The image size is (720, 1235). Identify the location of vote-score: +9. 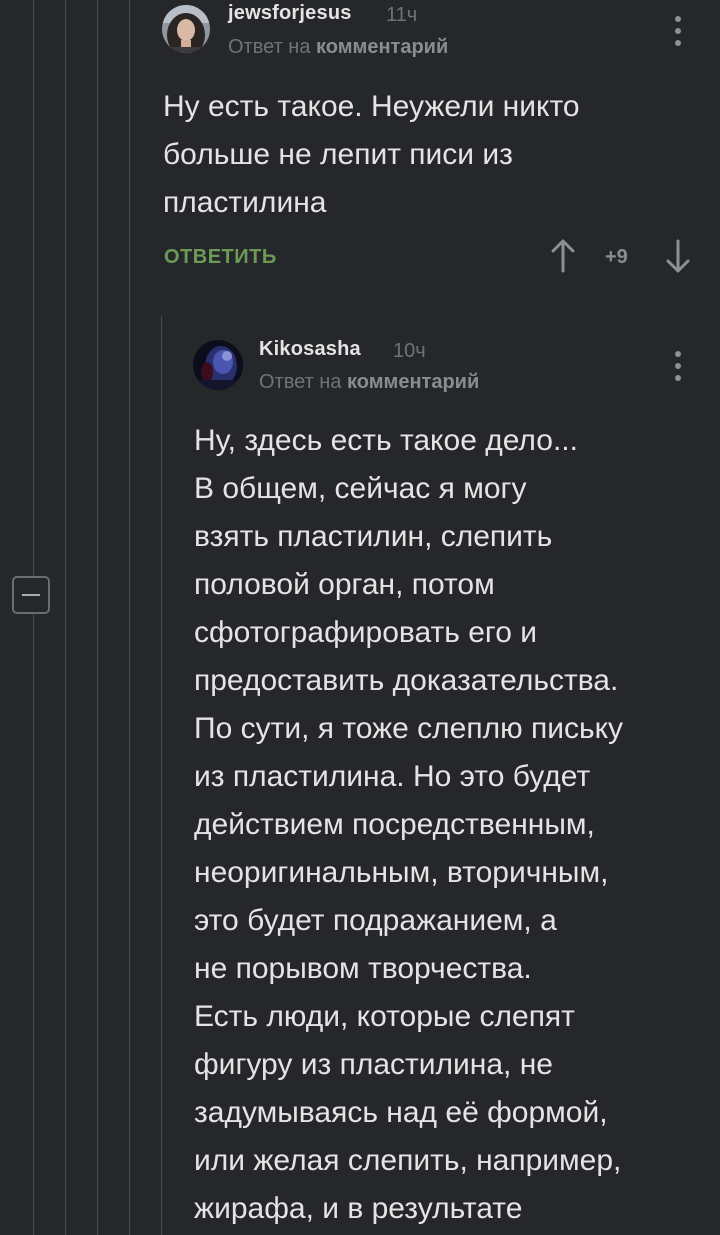
(616, 257).